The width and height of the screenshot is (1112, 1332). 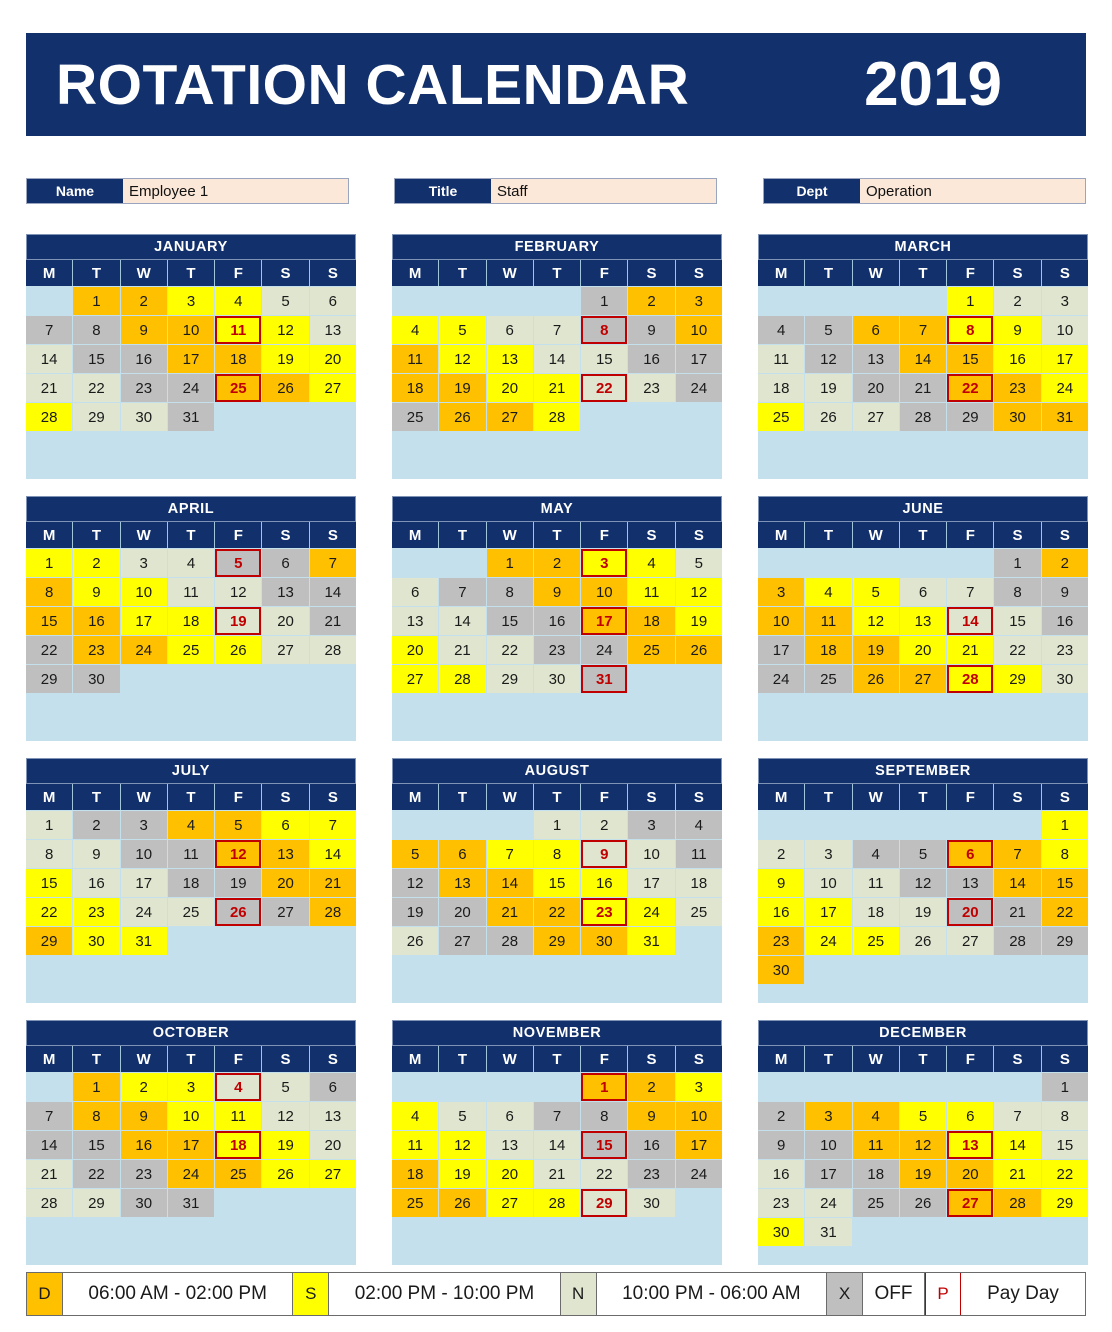 I want to click on day-cell-payday: 25, so click(x=238, y=388).